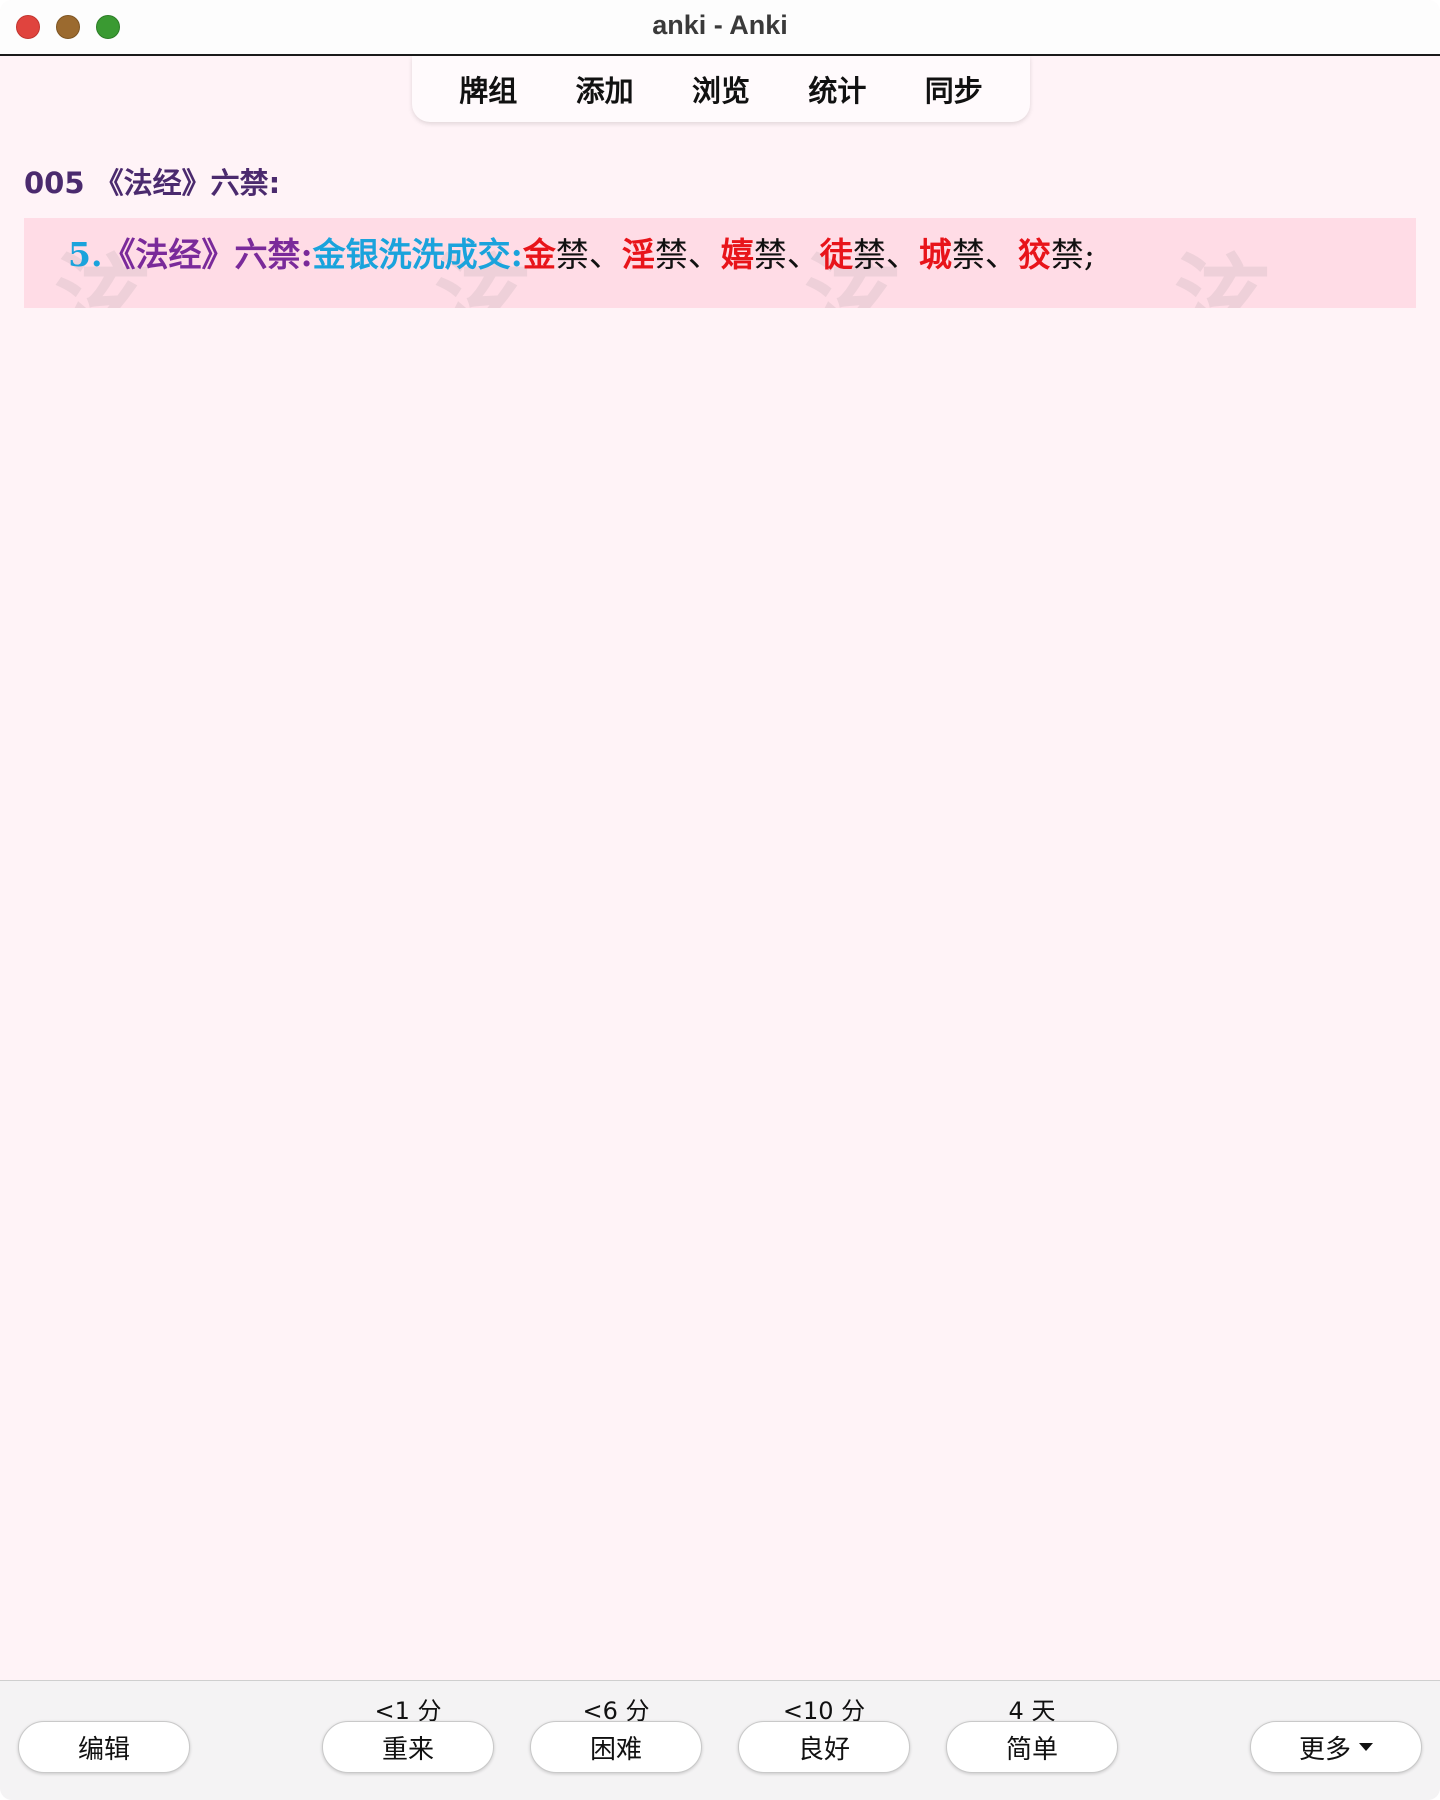 The image size is (1440, 1800). I want to click on main-toolbar: 牌组 添加 浏览 统计 同步, so click(721, 89).